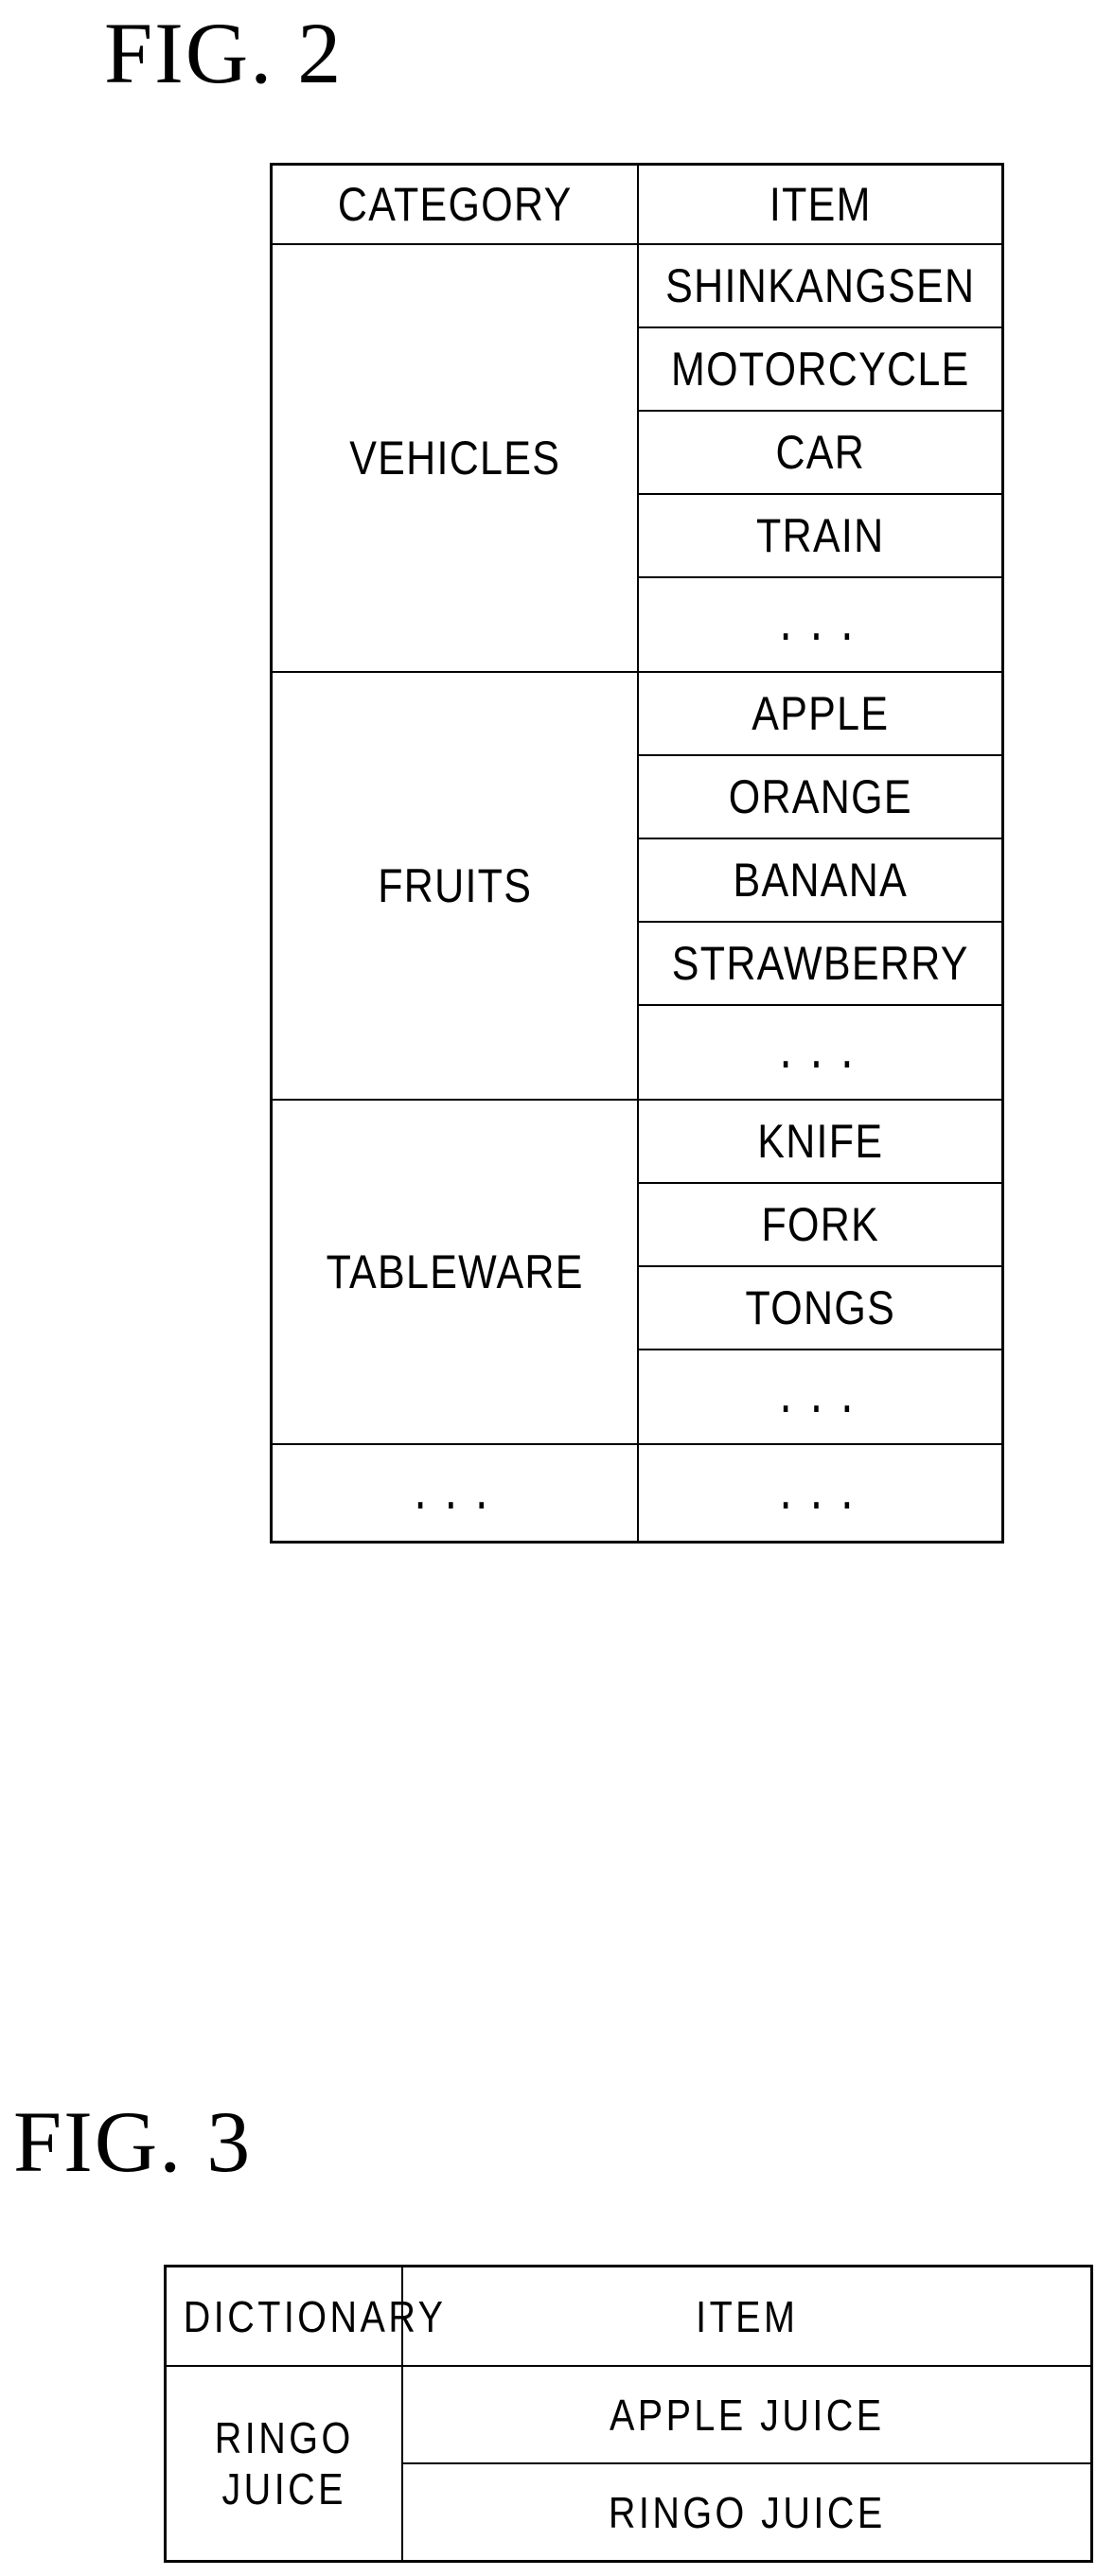 This screenshot has height=2576, width=1114. What do you see at coordinates (821, 285) in the screenshot?
I see `item-cell: SHINKANGSEN` at bounding box center [821, 285].